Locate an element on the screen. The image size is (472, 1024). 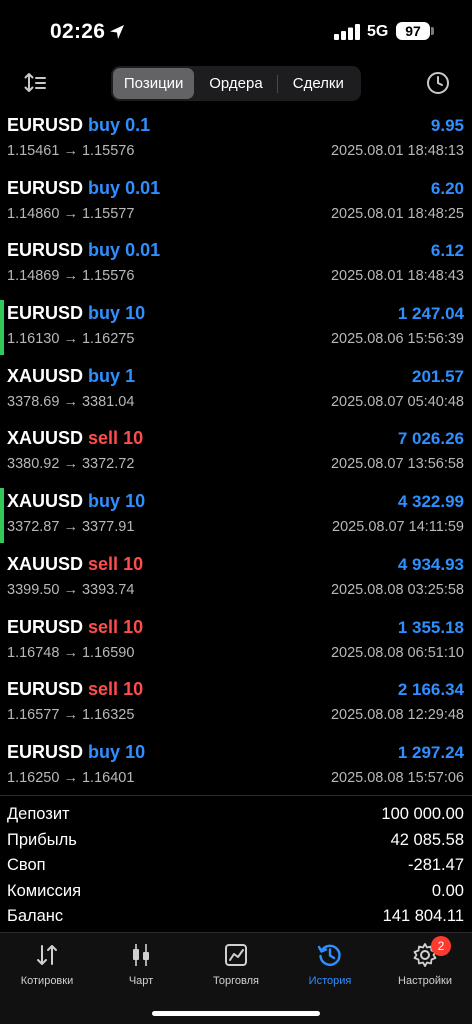
position-prices: 1.16748 → 1.16590 is located at coordinates (71, 652).